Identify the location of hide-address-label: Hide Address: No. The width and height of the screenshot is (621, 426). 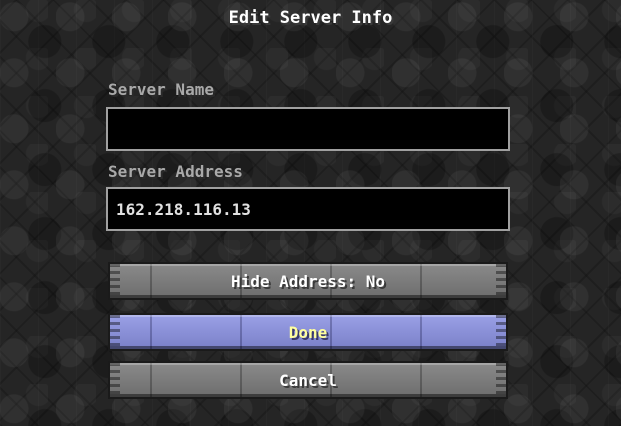
(308, 281).